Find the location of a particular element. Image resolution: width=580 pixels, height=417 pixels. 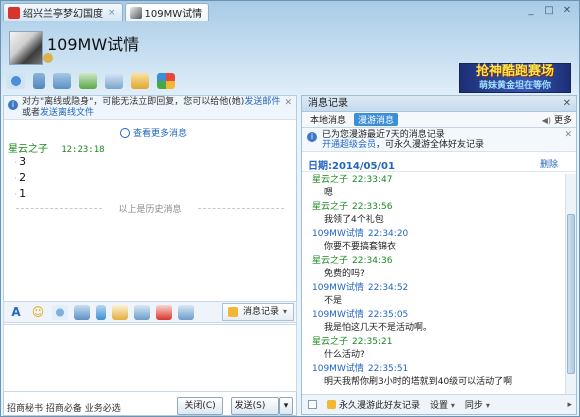

history-button-label: 消息记录 is located at coordinates (260, 312).